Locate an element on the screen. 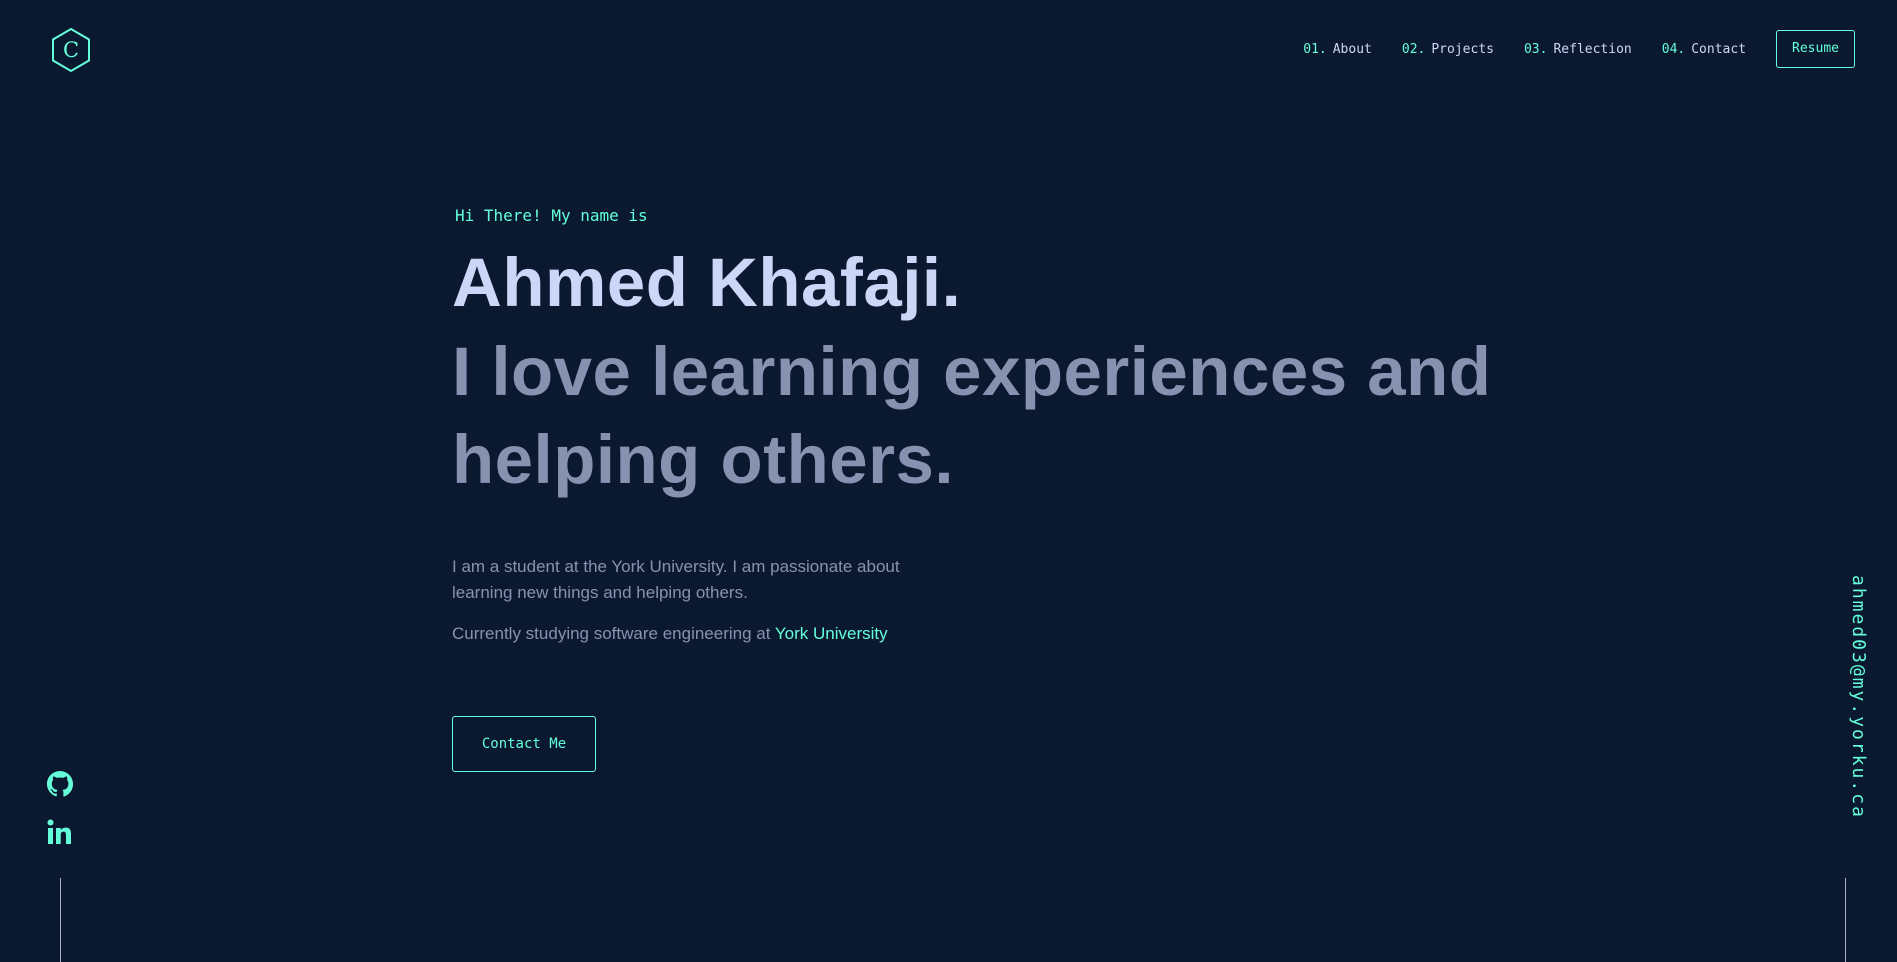  hero-greeting: Hi There! My name is is located at coordinates (551, 215).